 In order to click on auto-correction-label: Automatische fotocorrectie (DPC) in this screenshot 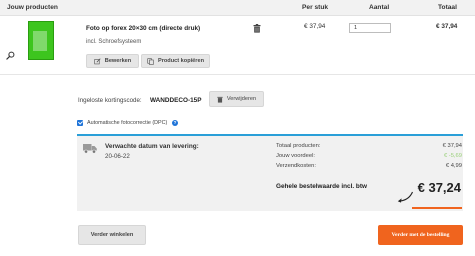, I will do `click(127, 123)`.